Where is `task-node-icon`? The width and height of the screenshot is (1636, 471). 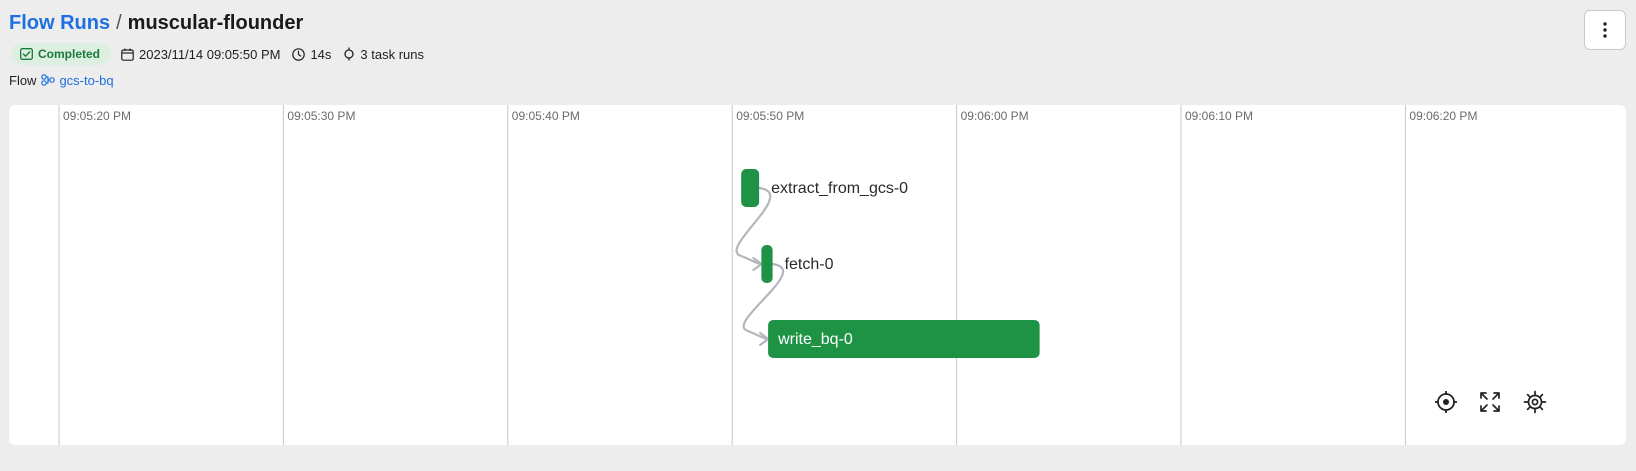 task-node-icon is located at coordinates (349, 54).